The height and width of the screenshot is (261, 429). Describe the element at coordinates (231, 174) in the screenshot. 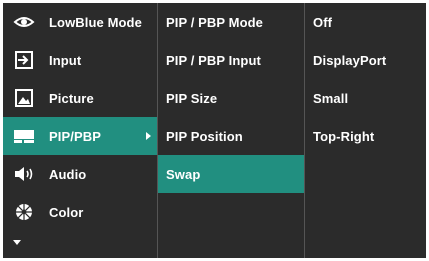

I see `submenu-item-swap: Swap` at that location.